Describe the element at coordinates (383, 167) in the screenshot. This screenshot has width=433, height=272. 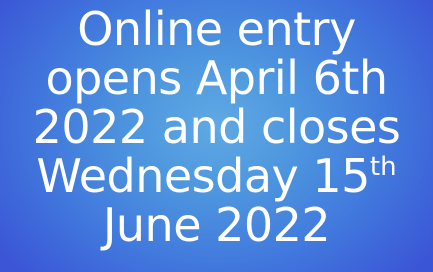
I see `ordinal-suffix: th` at that location.